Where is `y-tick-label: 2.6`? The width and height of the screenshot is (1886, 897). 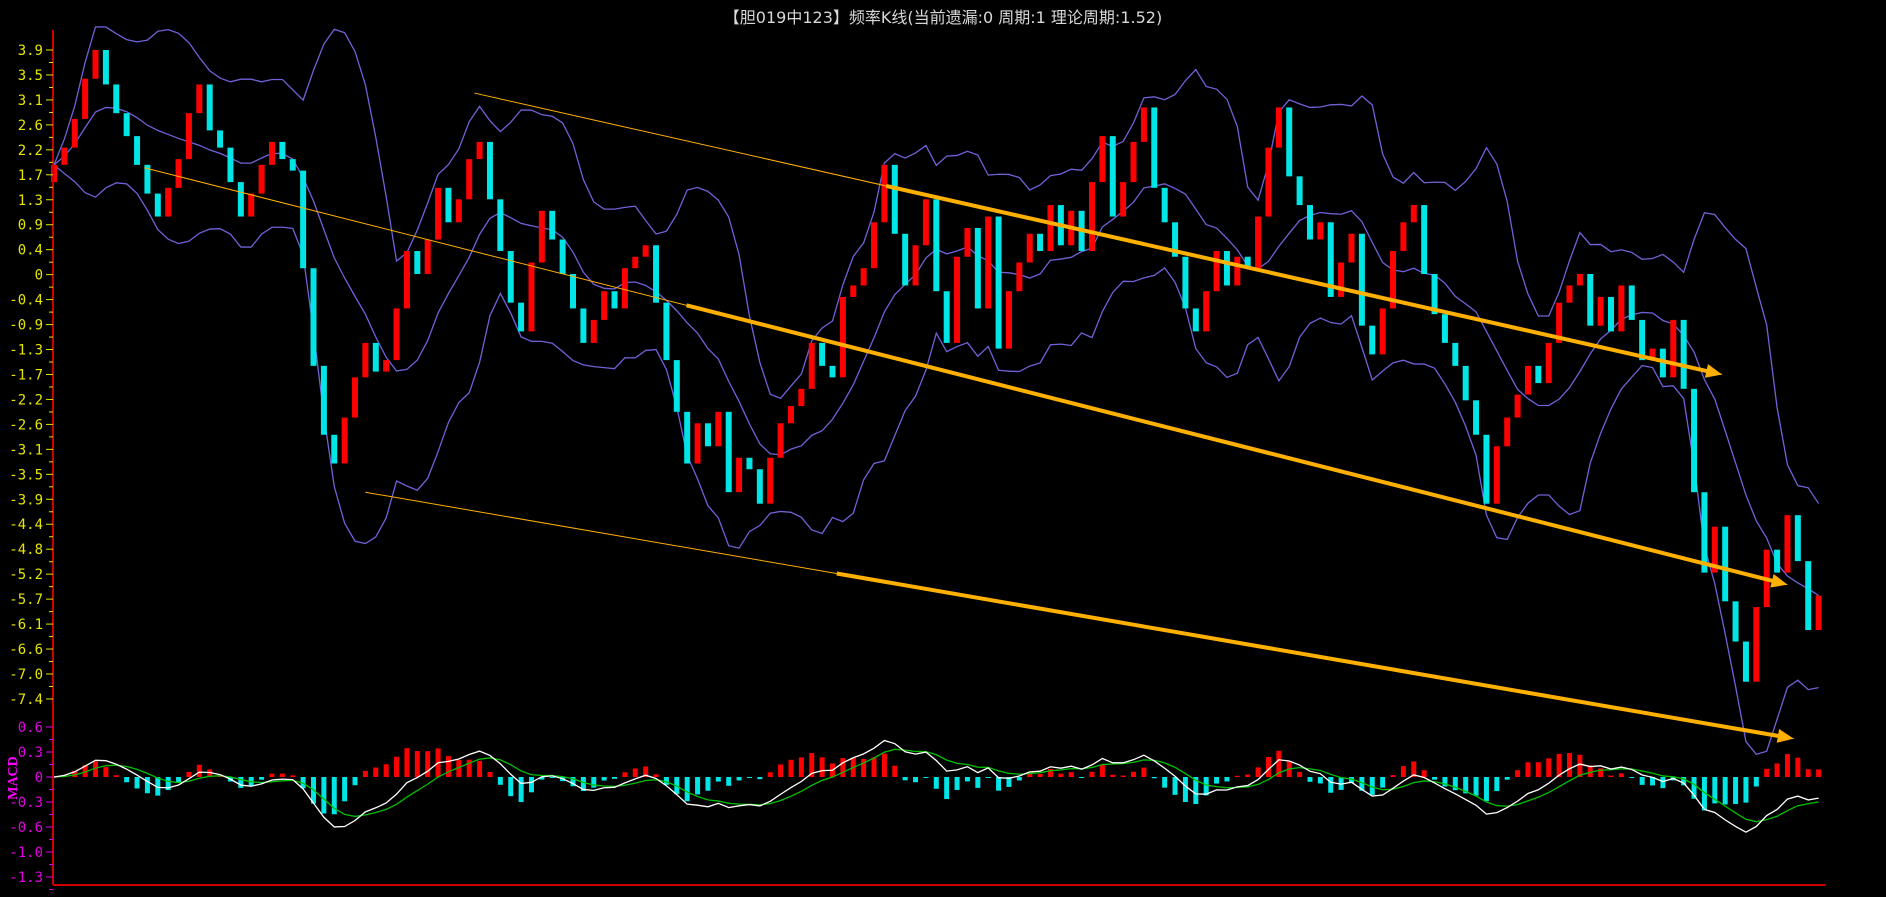
y-tick-label: 2.6 is located at coordinates (30, 126).